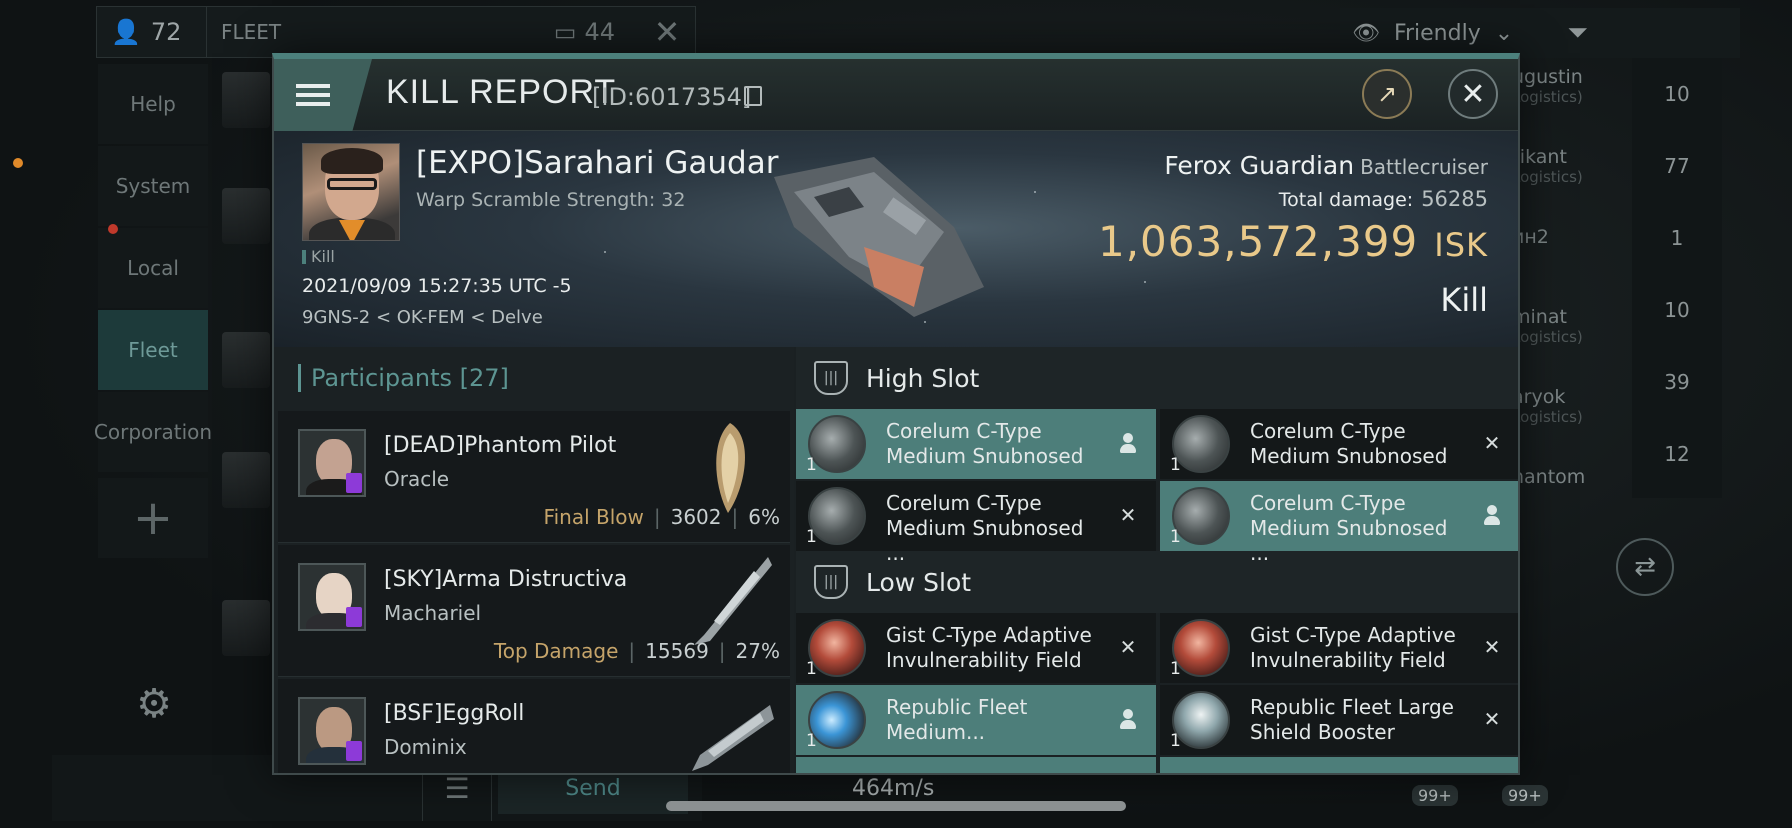 The height and width of the screenshot is (828, 1792). I want to click on action-count: 77, so click(1677, 166).